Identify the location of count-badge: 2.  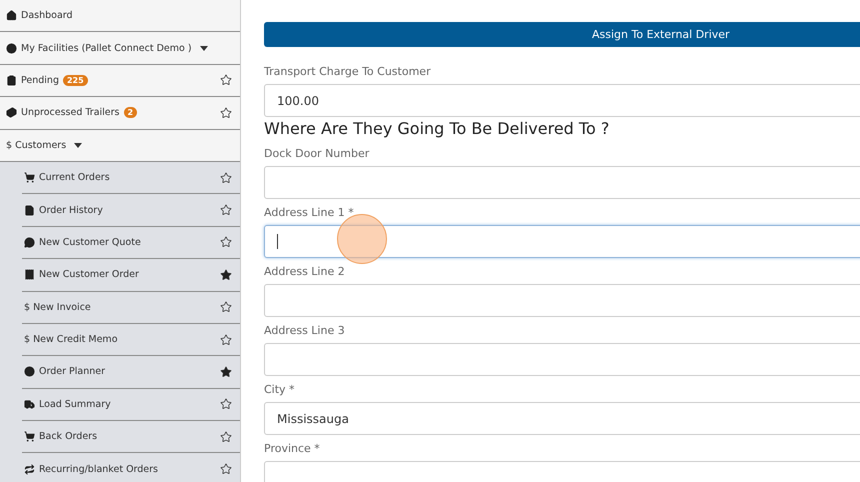
(131, 112).